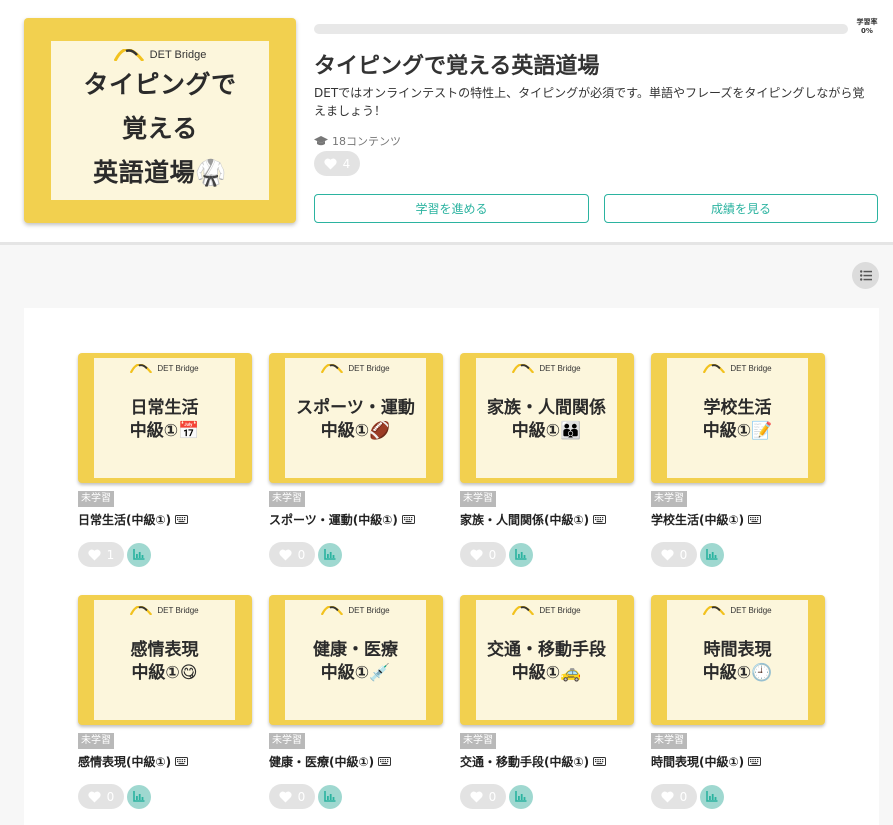 This screenshot has width=893, height=825. I want to click on content-thumbnail: DET Bridge 感情表現 中級①😋, so click(165, 660).